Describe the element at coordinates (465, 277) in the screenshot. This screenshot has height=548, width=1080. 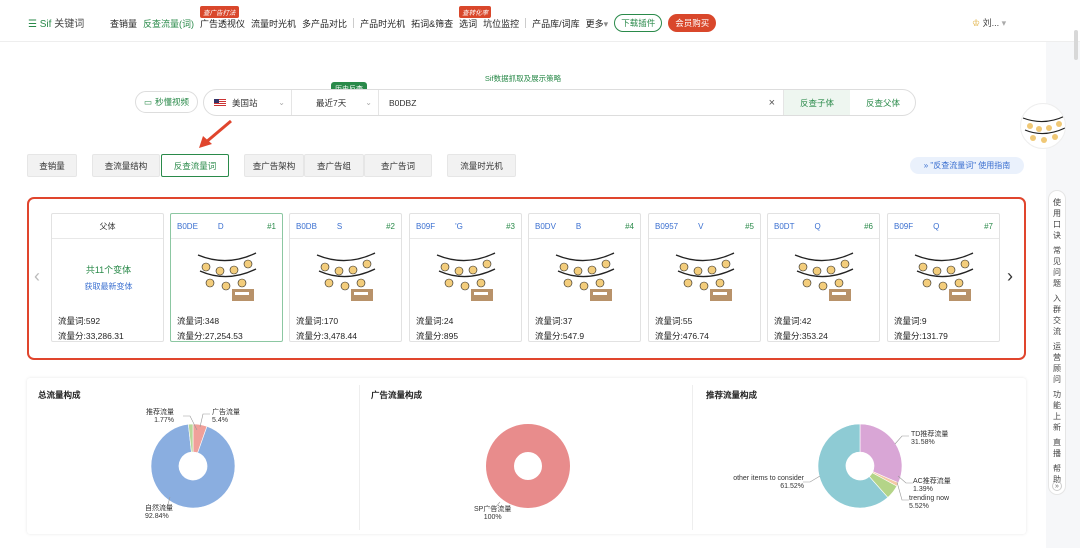
I see `variant-card: B09F 'G #3 流量词:24 流量分:895` at that location.